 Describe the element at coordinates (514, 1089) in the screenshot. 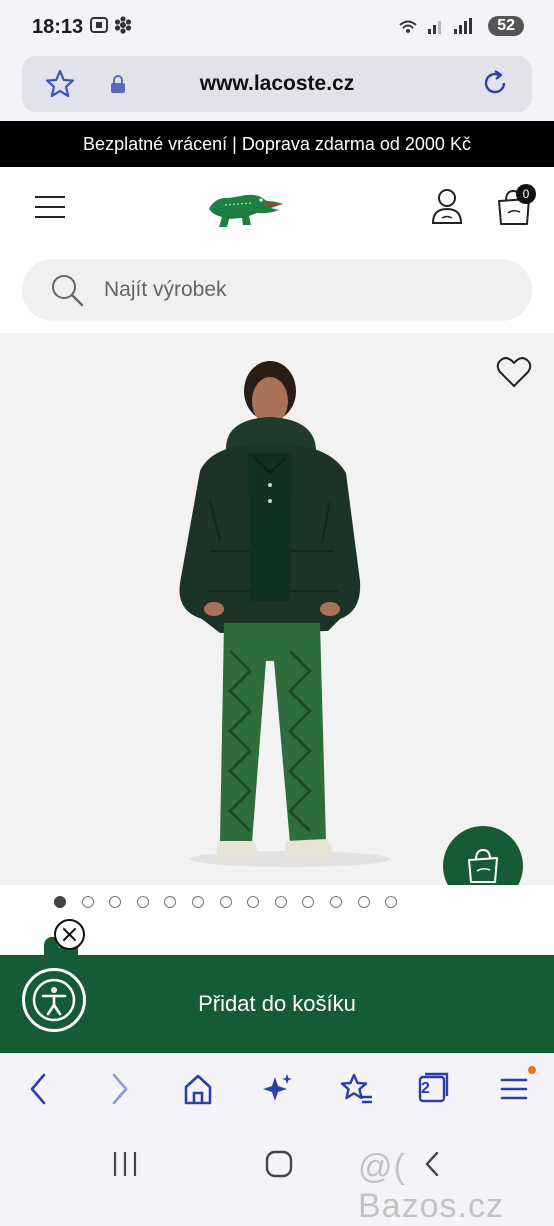

I see `menu-icon` at that location.